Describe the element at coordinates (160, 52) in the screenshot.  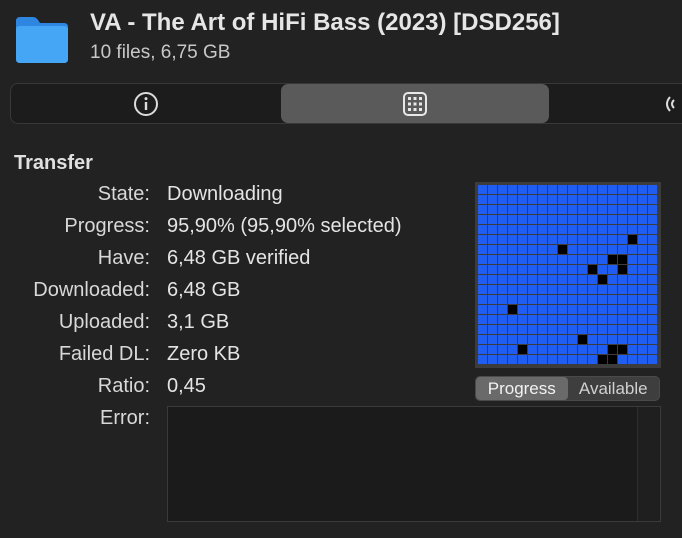
I see `torrent-summary: 10 files, 6,75 GB` at that location.